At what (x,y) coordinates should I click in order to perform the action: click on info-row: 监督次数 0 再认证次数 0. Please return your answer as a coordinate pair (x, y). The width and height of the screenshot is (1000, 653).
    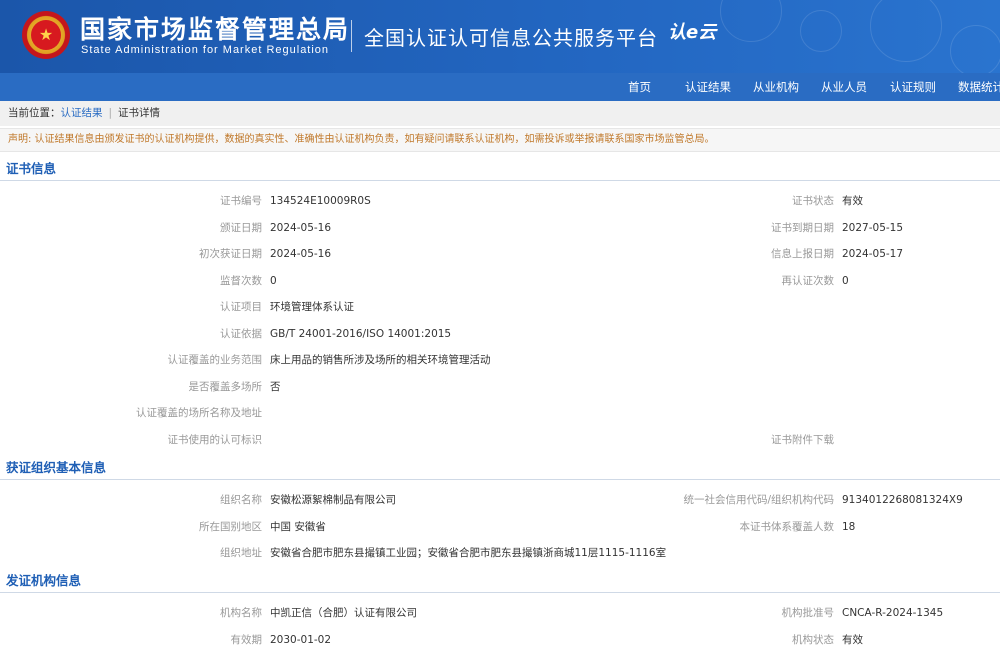
    Looking at the image, I should click on (500, 281).